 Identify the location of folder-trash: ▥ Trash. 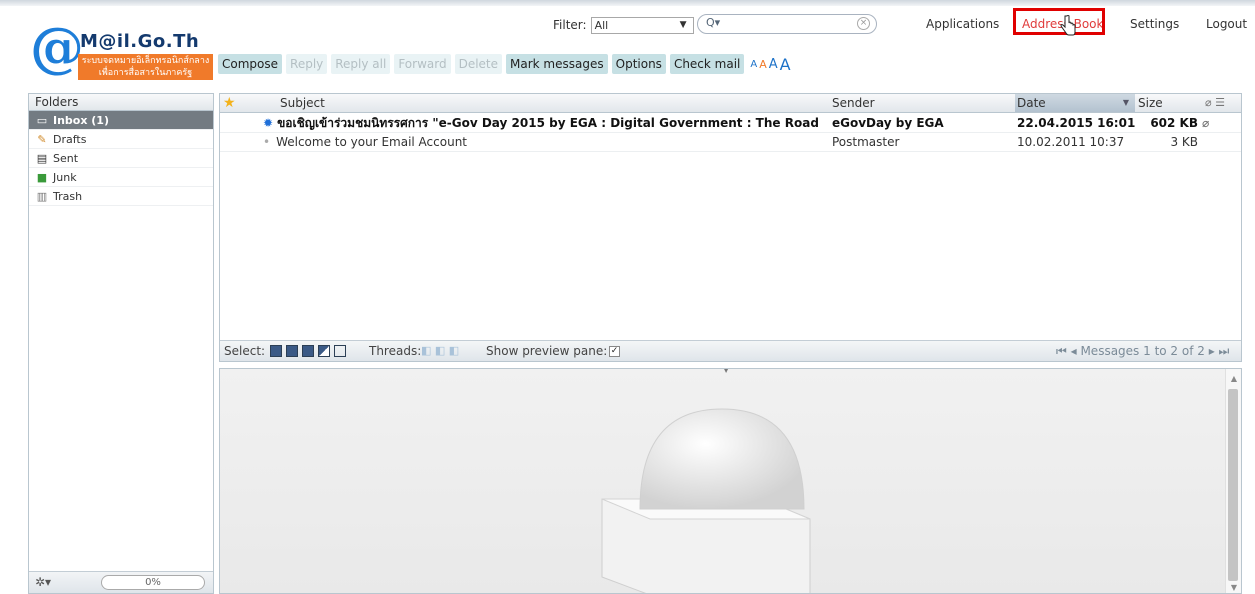
(121, 196).